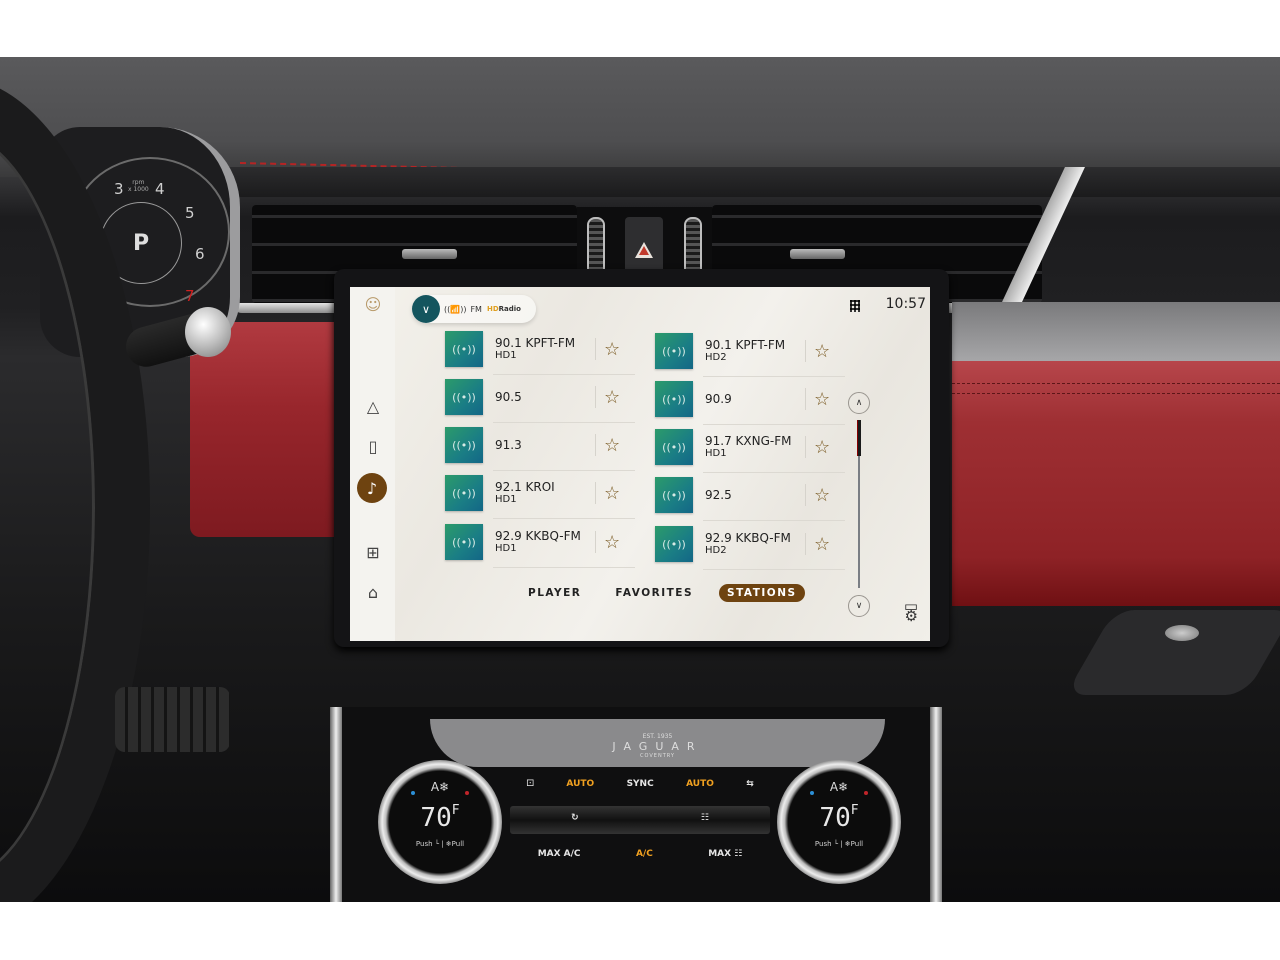  I want to click on station-name: 92.9 KKBQ-FM, so click(538, 535).